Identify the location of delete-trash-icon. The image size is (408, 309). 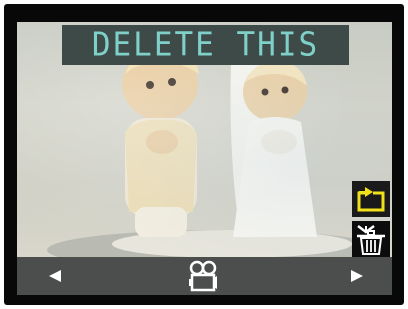
(371, 240).